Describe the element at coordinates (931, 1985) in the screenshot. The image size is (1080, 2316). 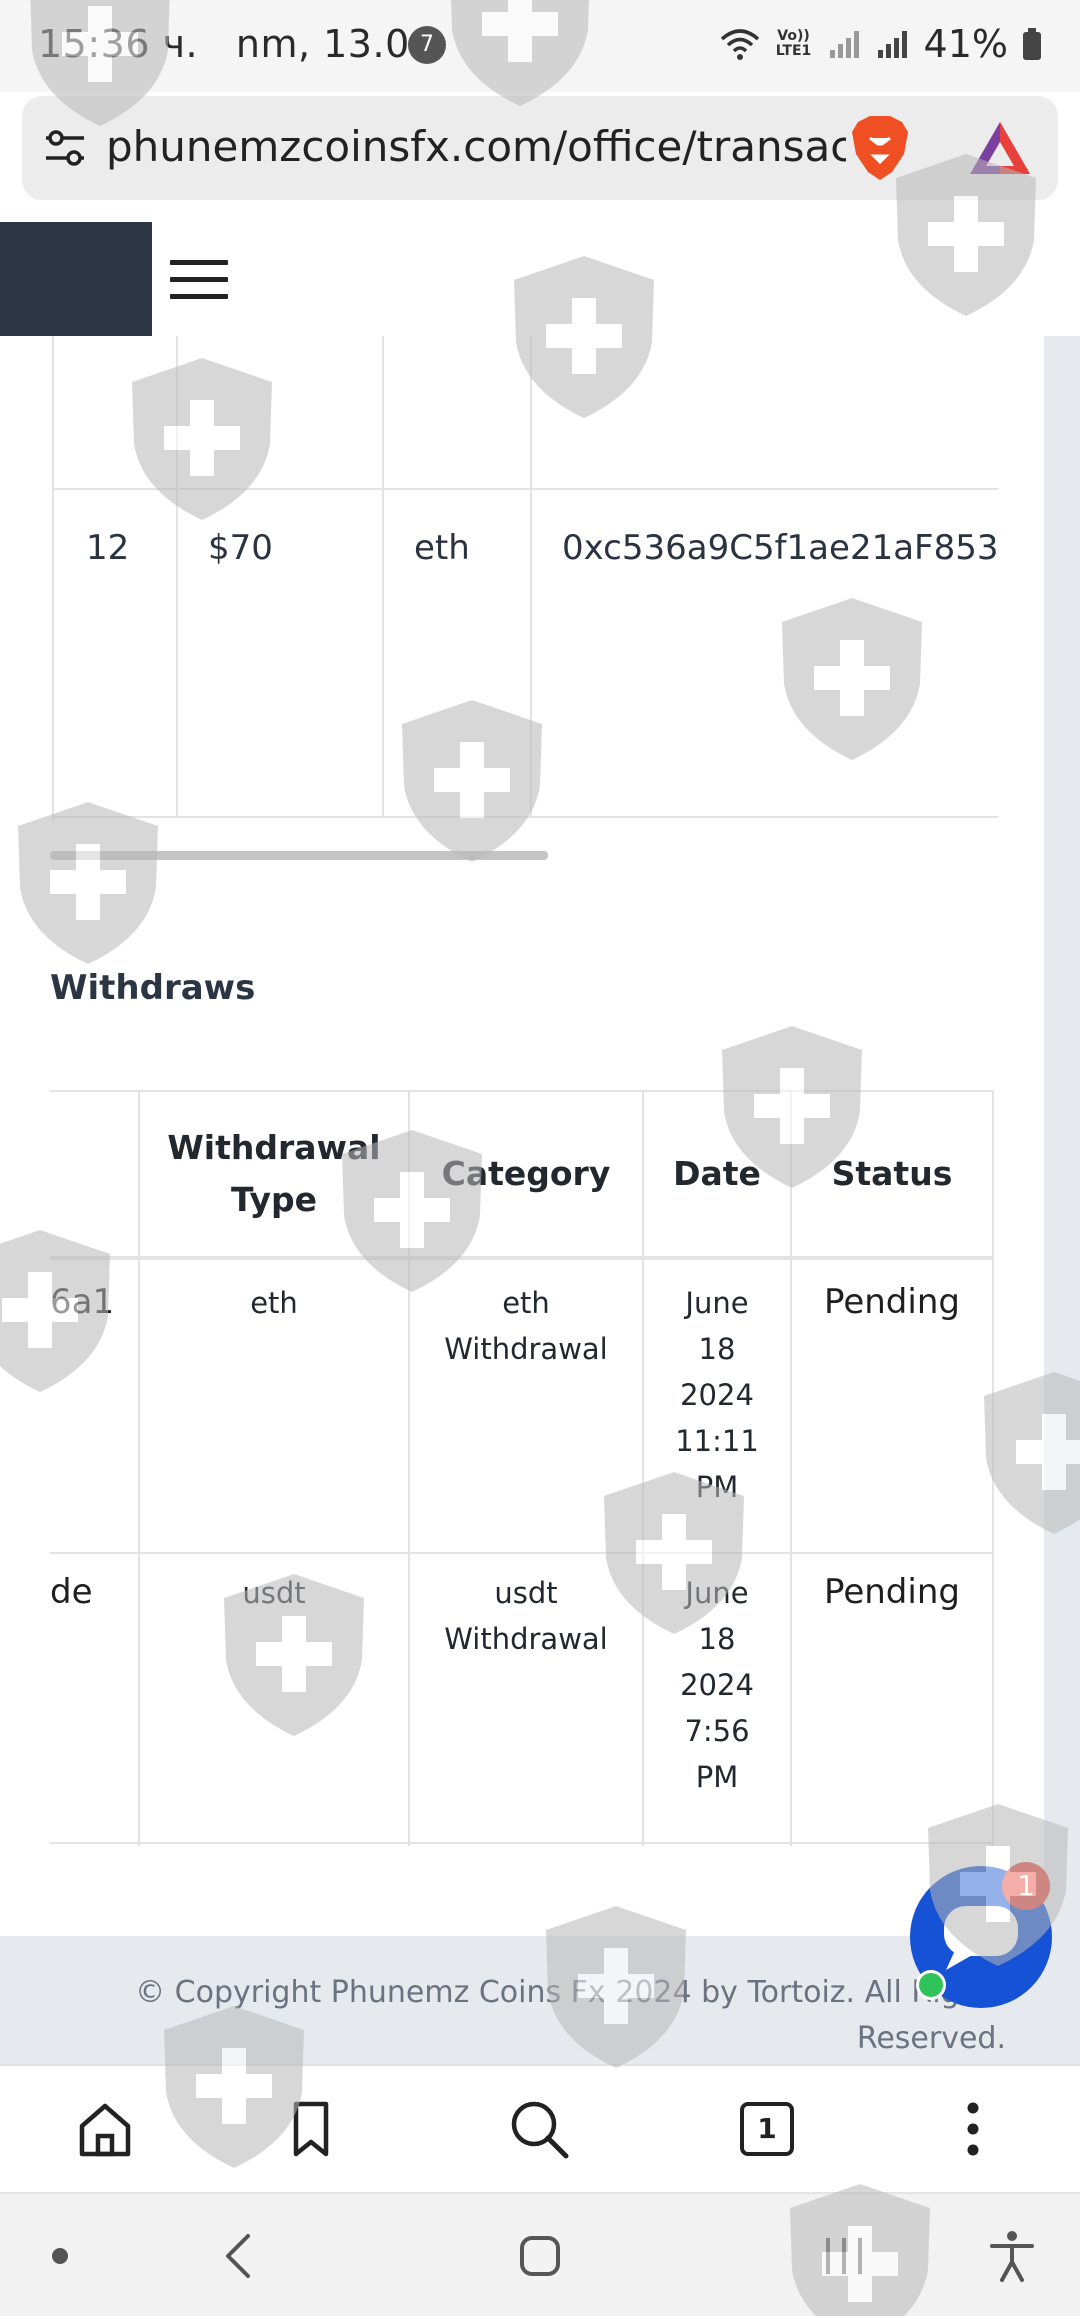
I see `chat-online-indicator` at that location.